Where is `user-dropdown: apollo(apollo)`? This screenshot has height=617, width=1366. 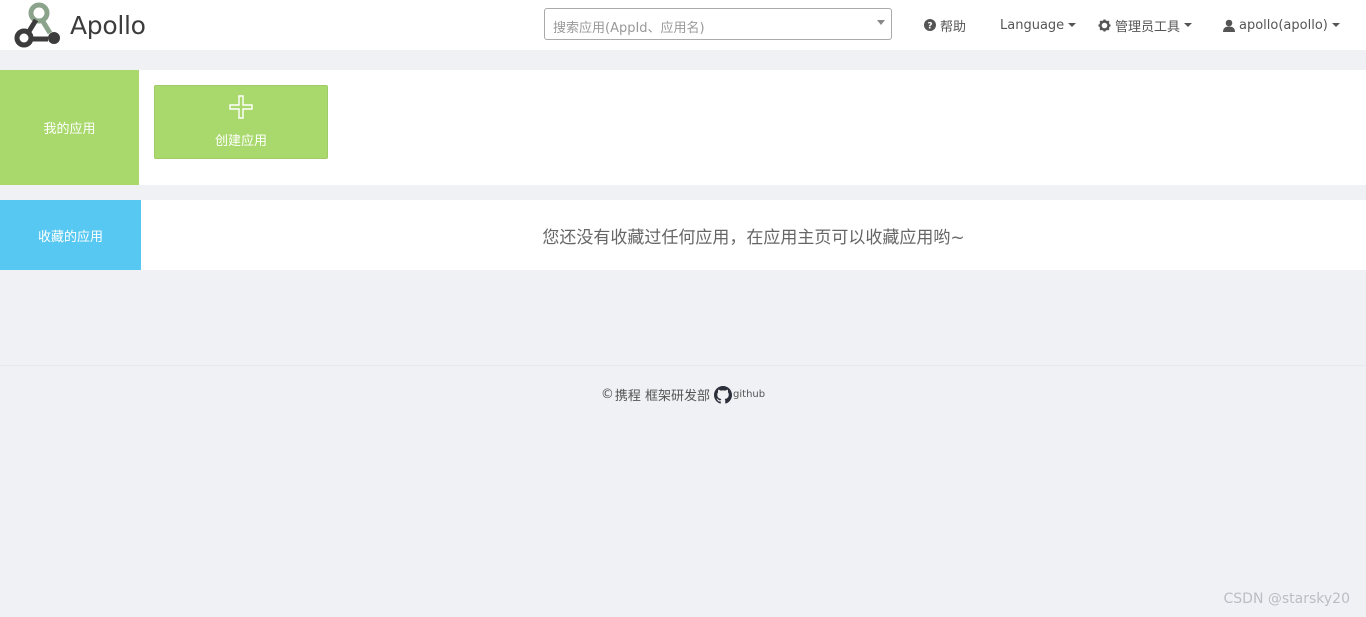 user-dropdown: apollo(apollo) is located at coordinates (1281, 25).